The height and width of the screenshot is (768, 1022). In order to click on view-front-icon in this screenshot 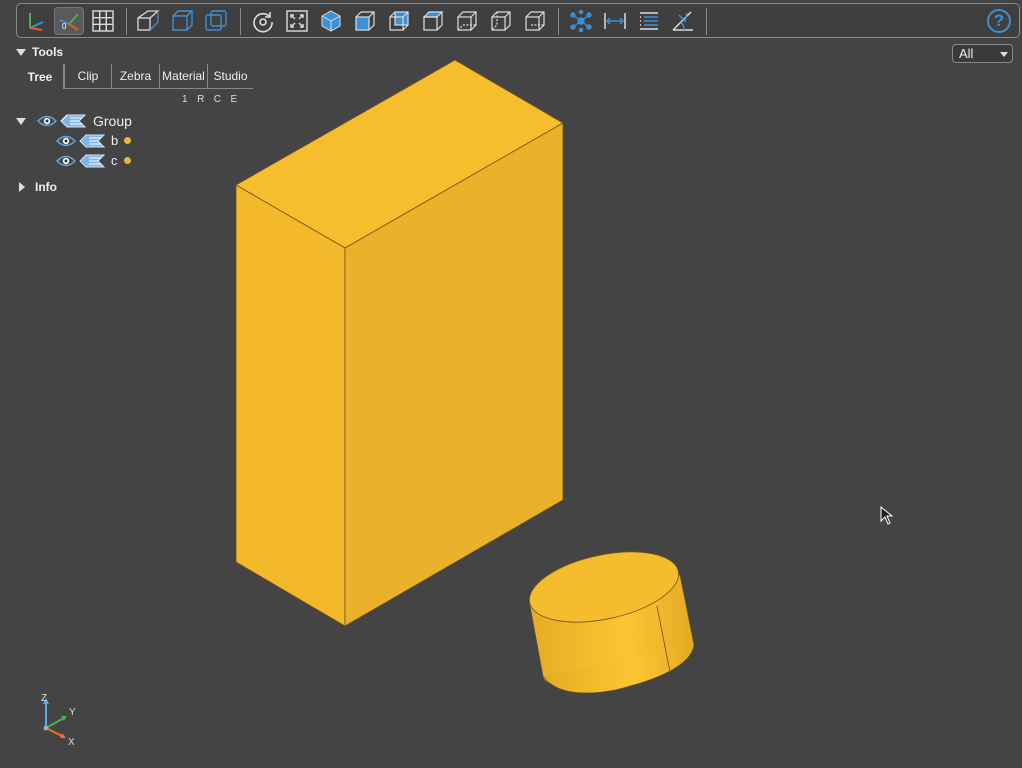, I will do `click(365, 21)`.